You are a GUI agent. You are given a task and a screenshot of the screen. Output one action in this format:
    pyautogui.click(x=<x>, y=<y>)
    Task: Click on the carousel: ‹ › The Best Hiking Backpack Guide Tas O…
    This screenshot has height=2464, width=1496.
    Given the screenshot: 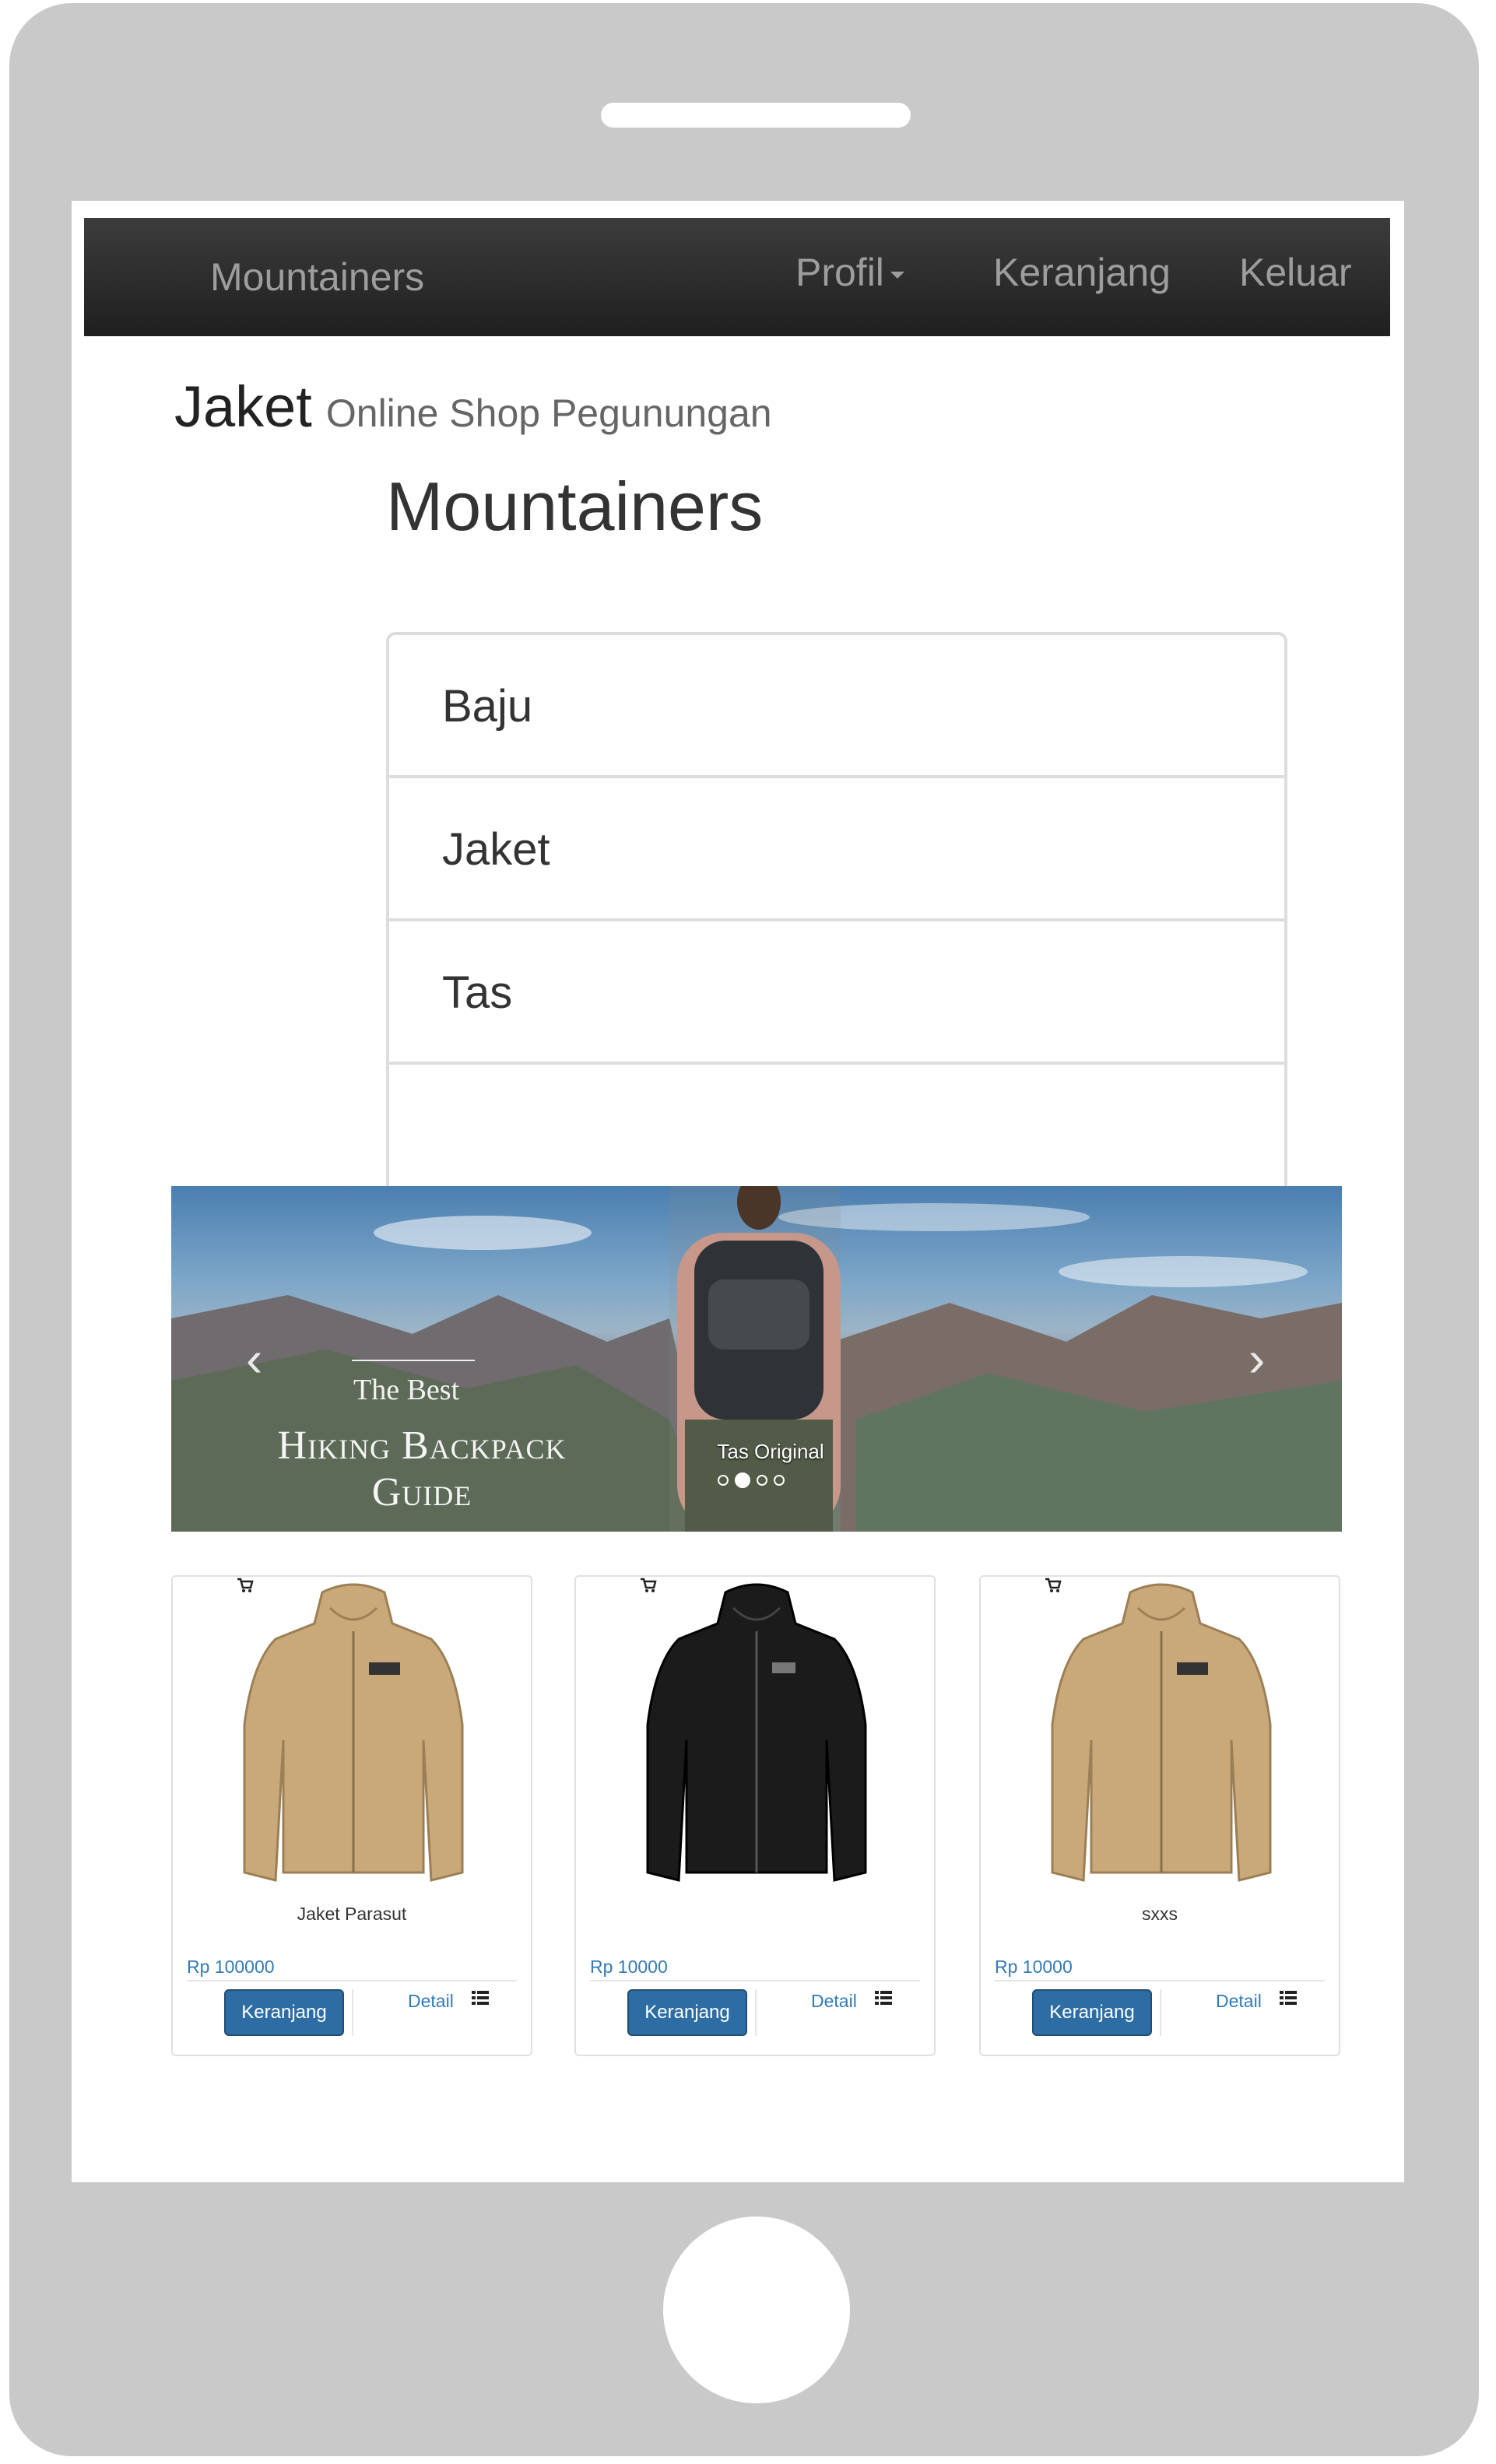 What is the action you would take?
    pyautogui.click(x=756, y=1359)
    